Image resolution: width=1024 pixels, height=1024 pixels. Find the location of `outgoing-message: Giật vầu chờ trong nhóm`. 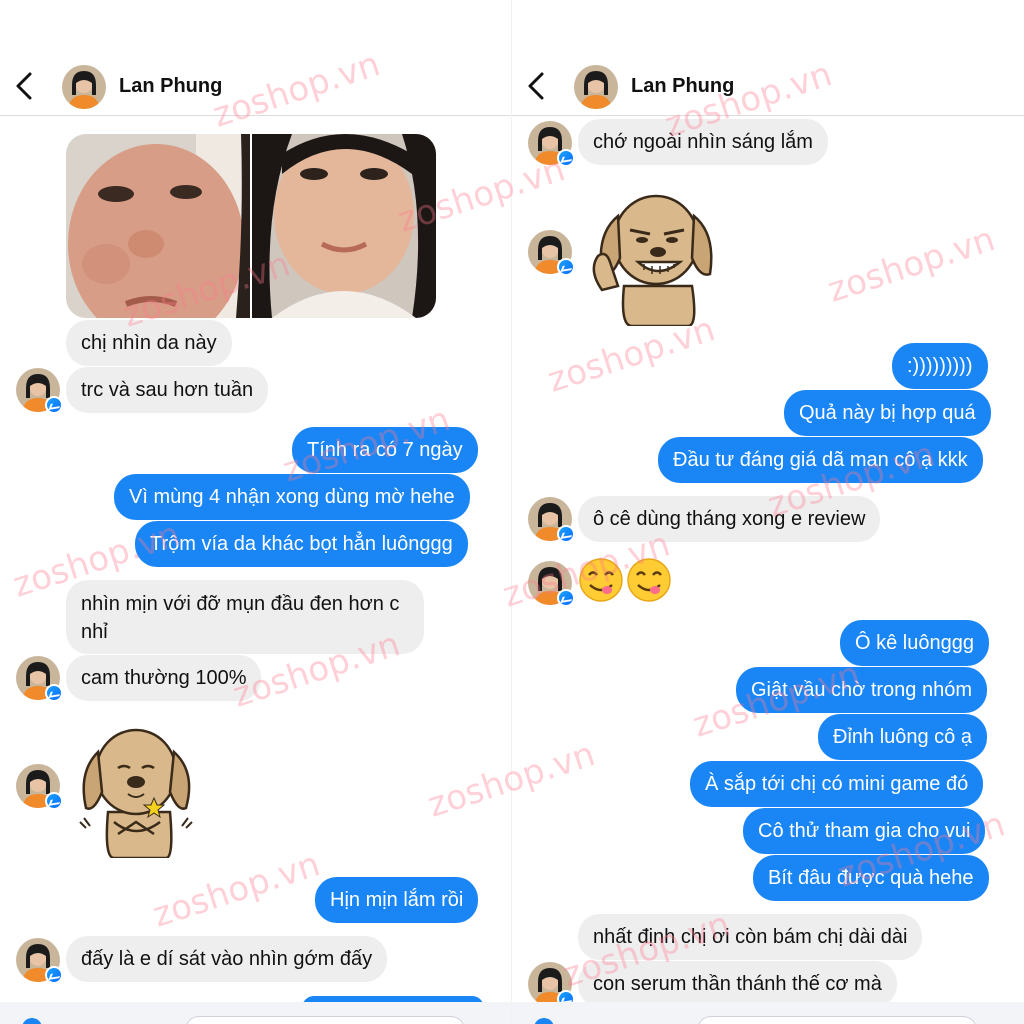

outgoing-message: Giật vầu chờ trong nhóm is located at coordinates (862, 690).